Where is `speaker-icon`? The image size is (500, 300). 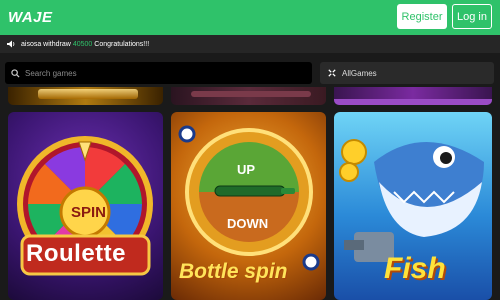
speaker-icon is located at coordinates (11, 44).